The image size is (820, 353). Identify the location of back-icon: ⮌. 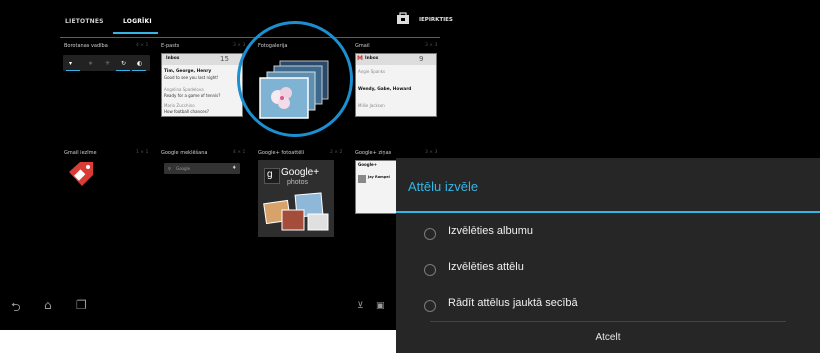
(16, 308).